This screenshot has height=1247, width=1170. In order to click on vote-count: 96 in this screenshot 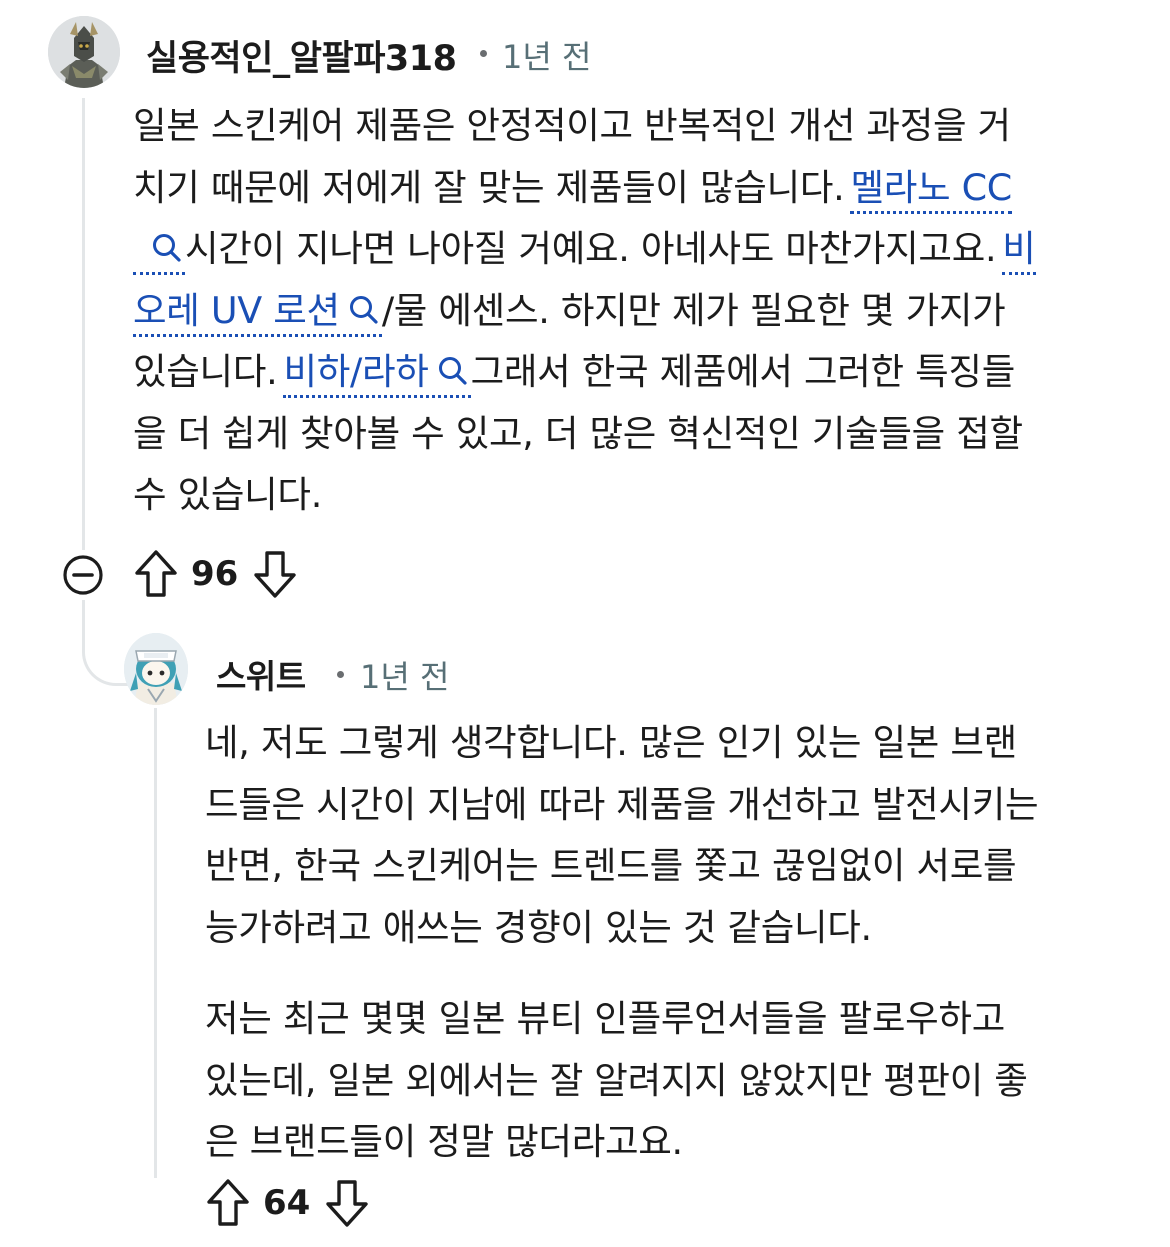, I will do `click(215, 574)`.